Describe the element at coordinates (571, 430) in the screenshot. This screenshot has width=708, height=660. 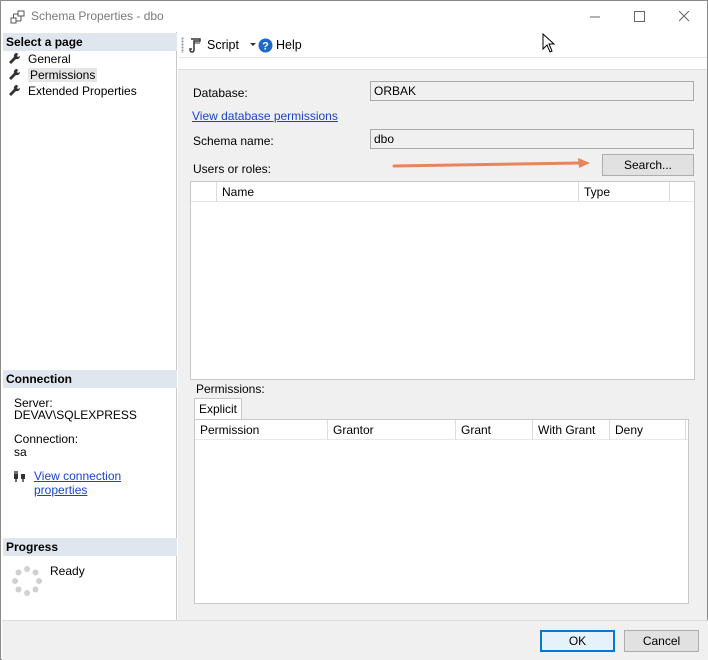
I see `column-header-with-grant: With Grant` at that location.